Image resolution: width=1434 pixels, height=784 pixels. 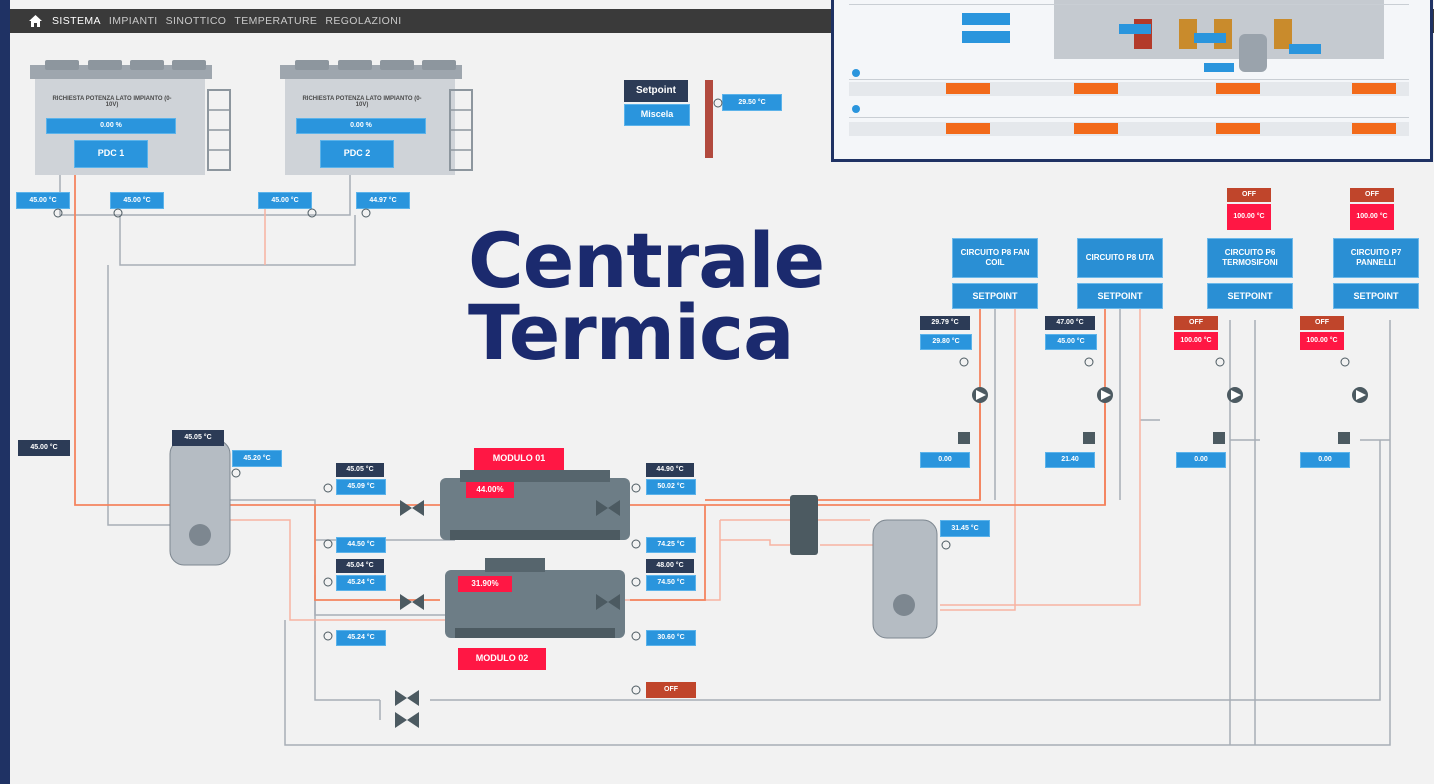 What do you see at coordinates (1070, 323) in the screenshot?
I see `circuit-2-t1: 47.00 °C` at bounding box center [1070, 323].